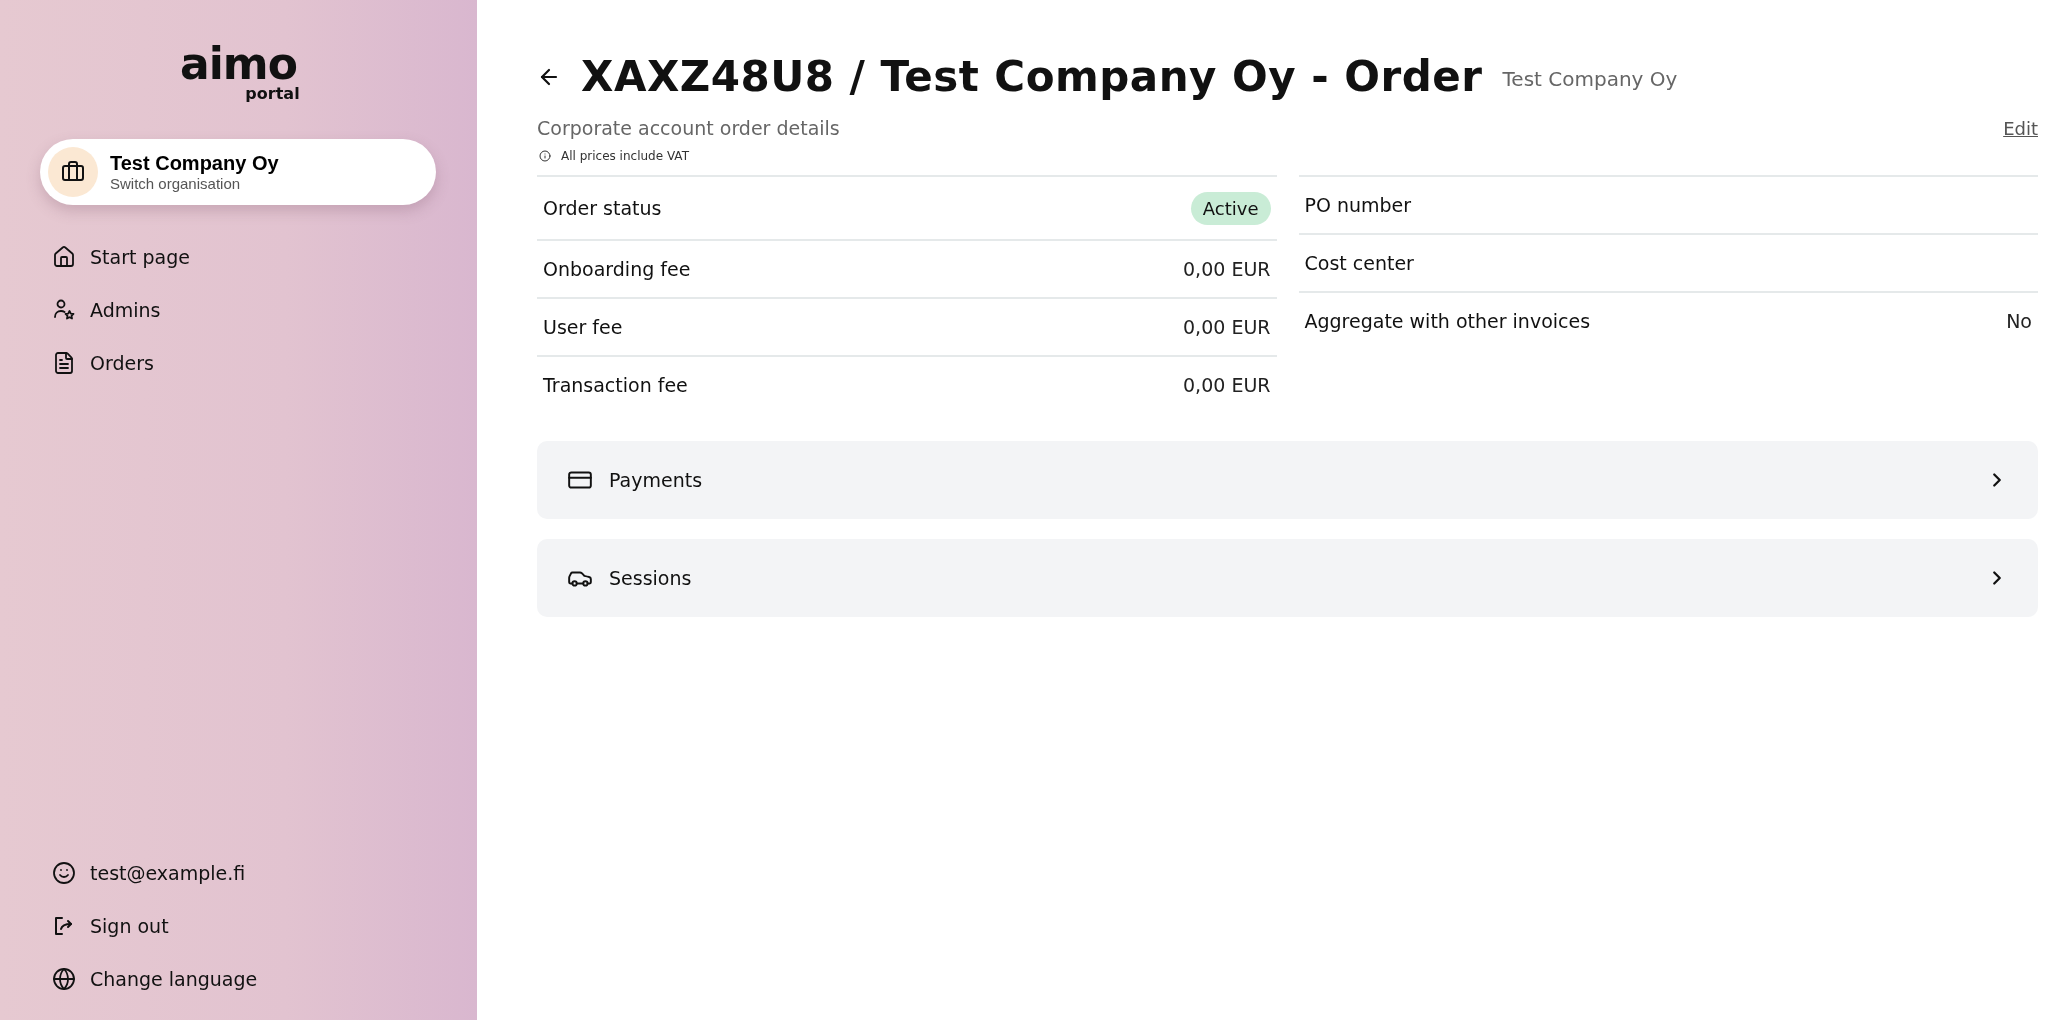 Image resolution: width=2048 pixels, height=1020 pixels. I want to click on globe-icon, so click(64, 978).